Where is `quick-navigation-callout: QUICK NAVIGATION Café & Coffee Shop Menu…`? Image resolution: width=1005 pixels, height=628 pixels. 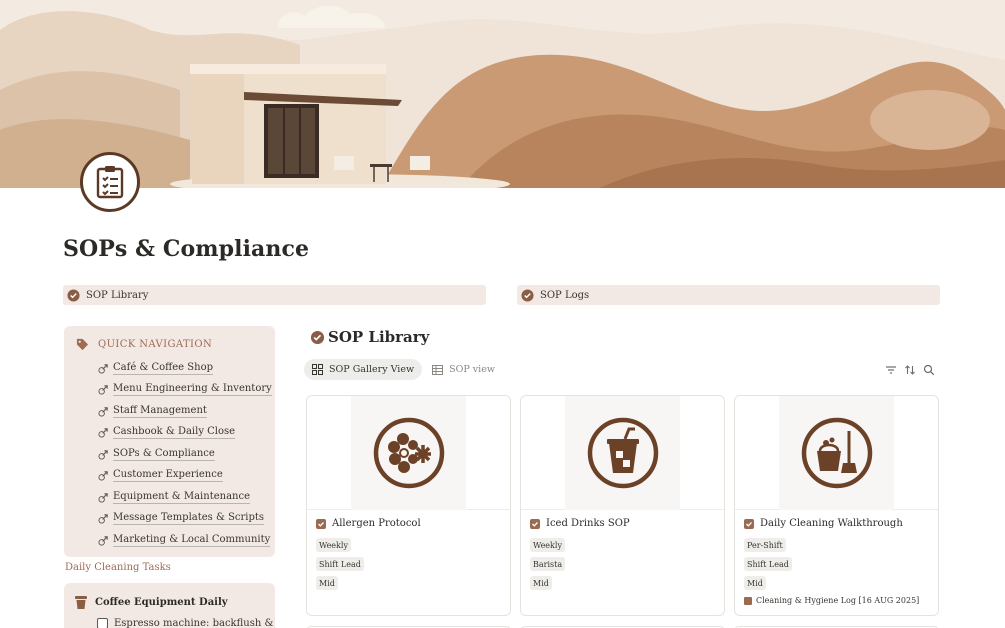 quick-navigation-callout: QUICK NAVIGATION Café & Coffee Shop Menu… is located at coordinates (169, 441).